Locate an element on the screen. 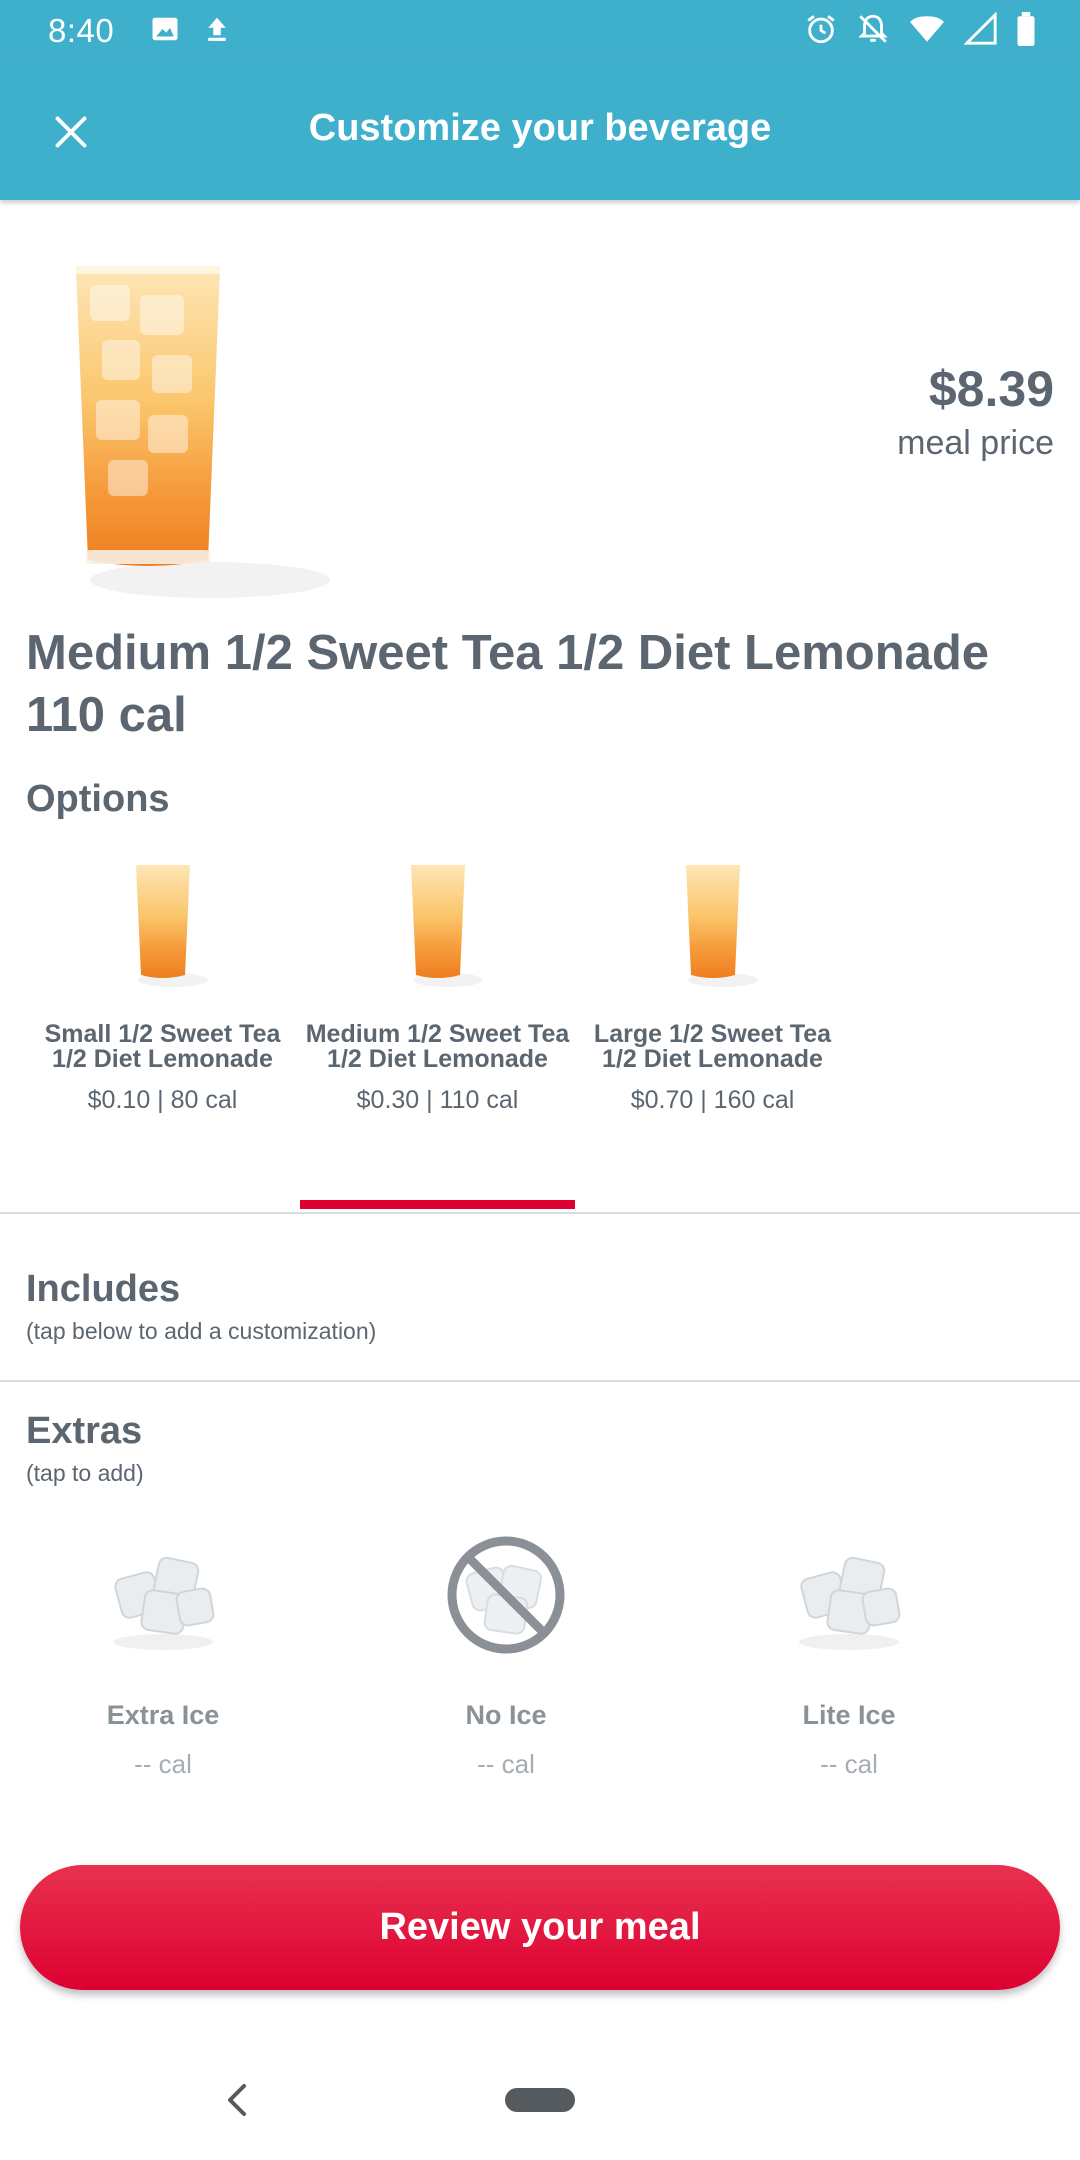 This screenshot has height=2160, width=1080. medium-drink-image is located at coordinates (446, 926).